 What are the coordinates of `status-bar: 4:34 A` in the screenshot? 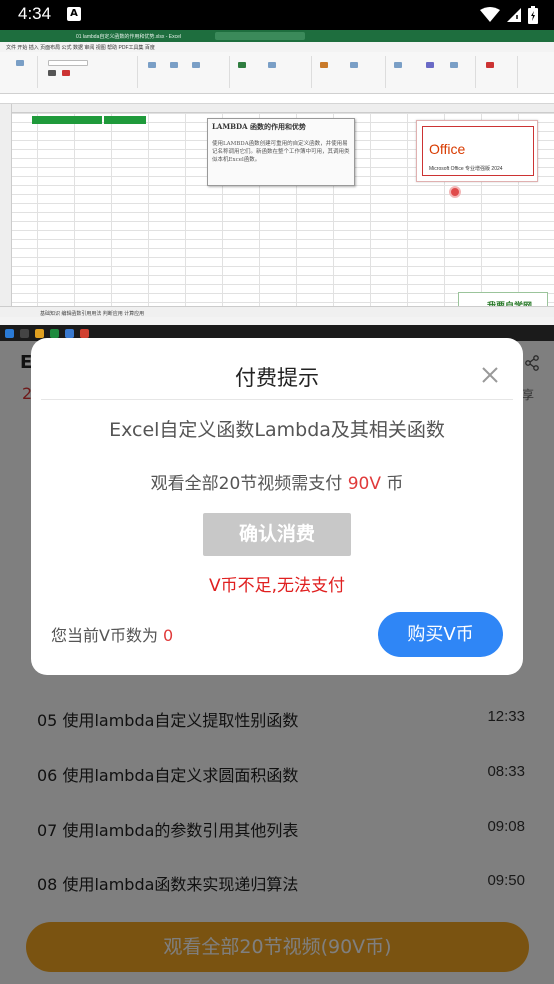 It's located at (277, 15).